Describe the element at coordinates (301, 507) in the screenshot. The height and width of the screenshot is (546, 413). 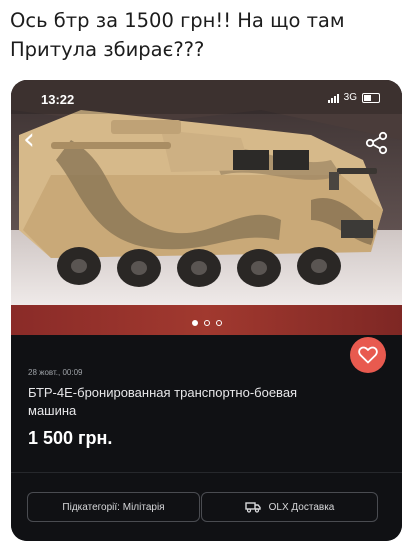
I see `delivery-label: OLX Доставка` at that location.